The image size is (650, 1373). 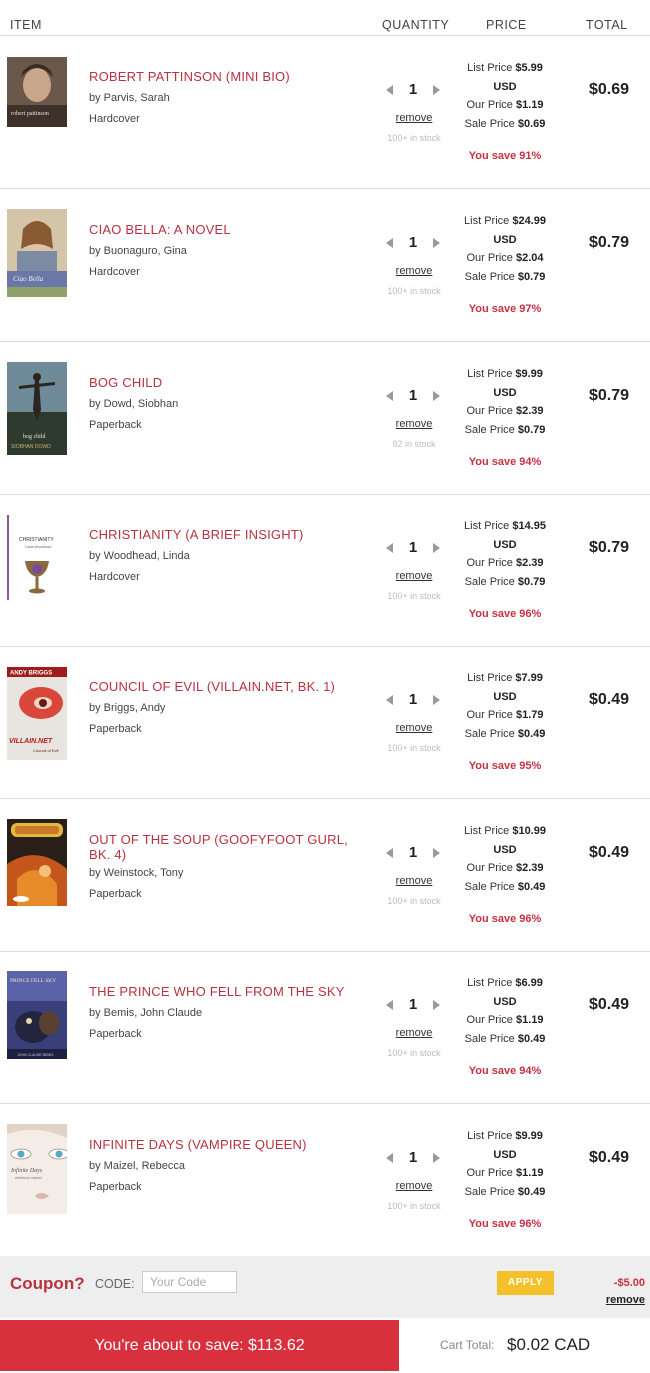 I want to click on book-cover: PRINCE FELL SKY JOHN CLAUDE BEMIS, so click(x=37, y=1015).